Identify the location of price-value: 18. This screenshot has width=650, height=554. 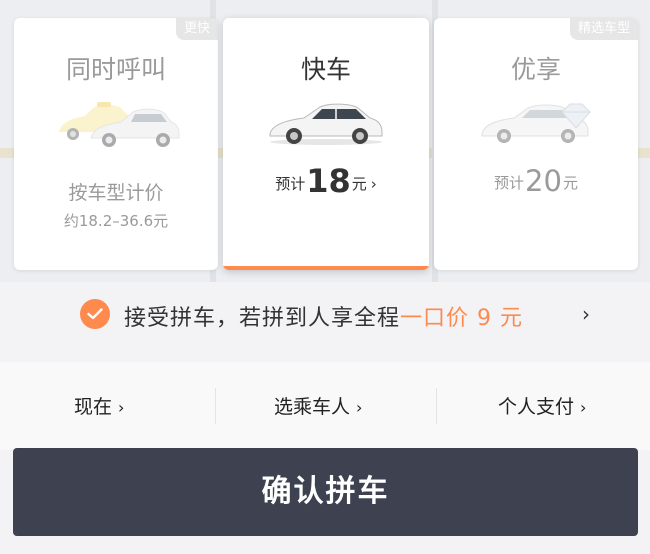
(328, 181).